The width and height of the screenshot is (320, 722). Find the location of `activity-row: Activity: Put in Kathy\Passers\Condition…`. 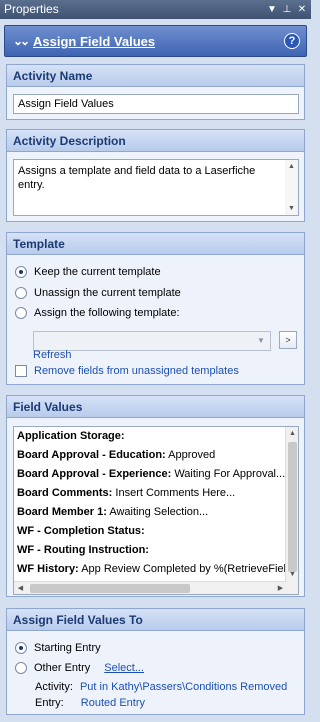

activity-row: Activity: Put in Kathy\Passers\Condition… is located at coordinates (161, 687).